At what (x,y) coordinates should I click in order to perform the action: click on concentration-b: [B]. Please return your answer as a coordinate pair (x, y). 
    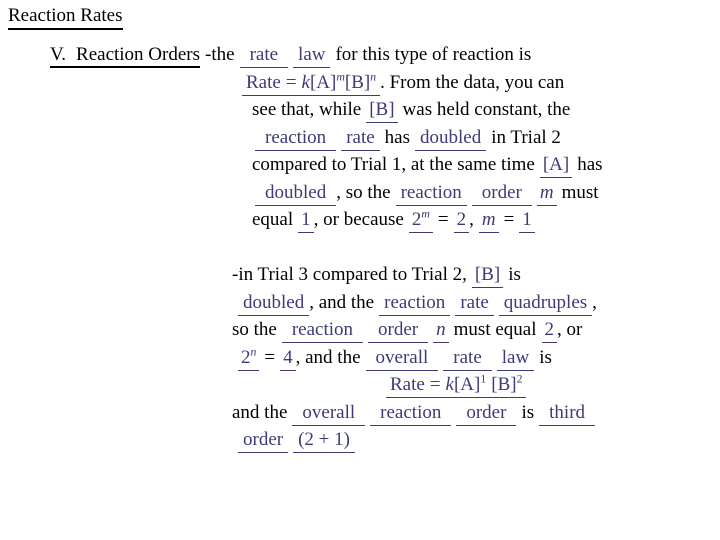
    Looking at the image, I should click on (504, 384).